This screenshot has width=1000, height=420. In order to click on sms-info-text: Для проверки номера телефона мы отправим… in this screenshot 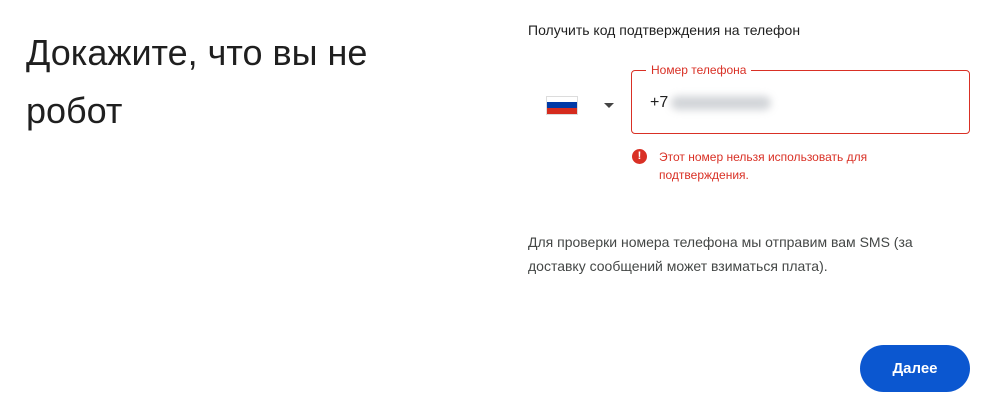, I will do `click(720, 254)`.